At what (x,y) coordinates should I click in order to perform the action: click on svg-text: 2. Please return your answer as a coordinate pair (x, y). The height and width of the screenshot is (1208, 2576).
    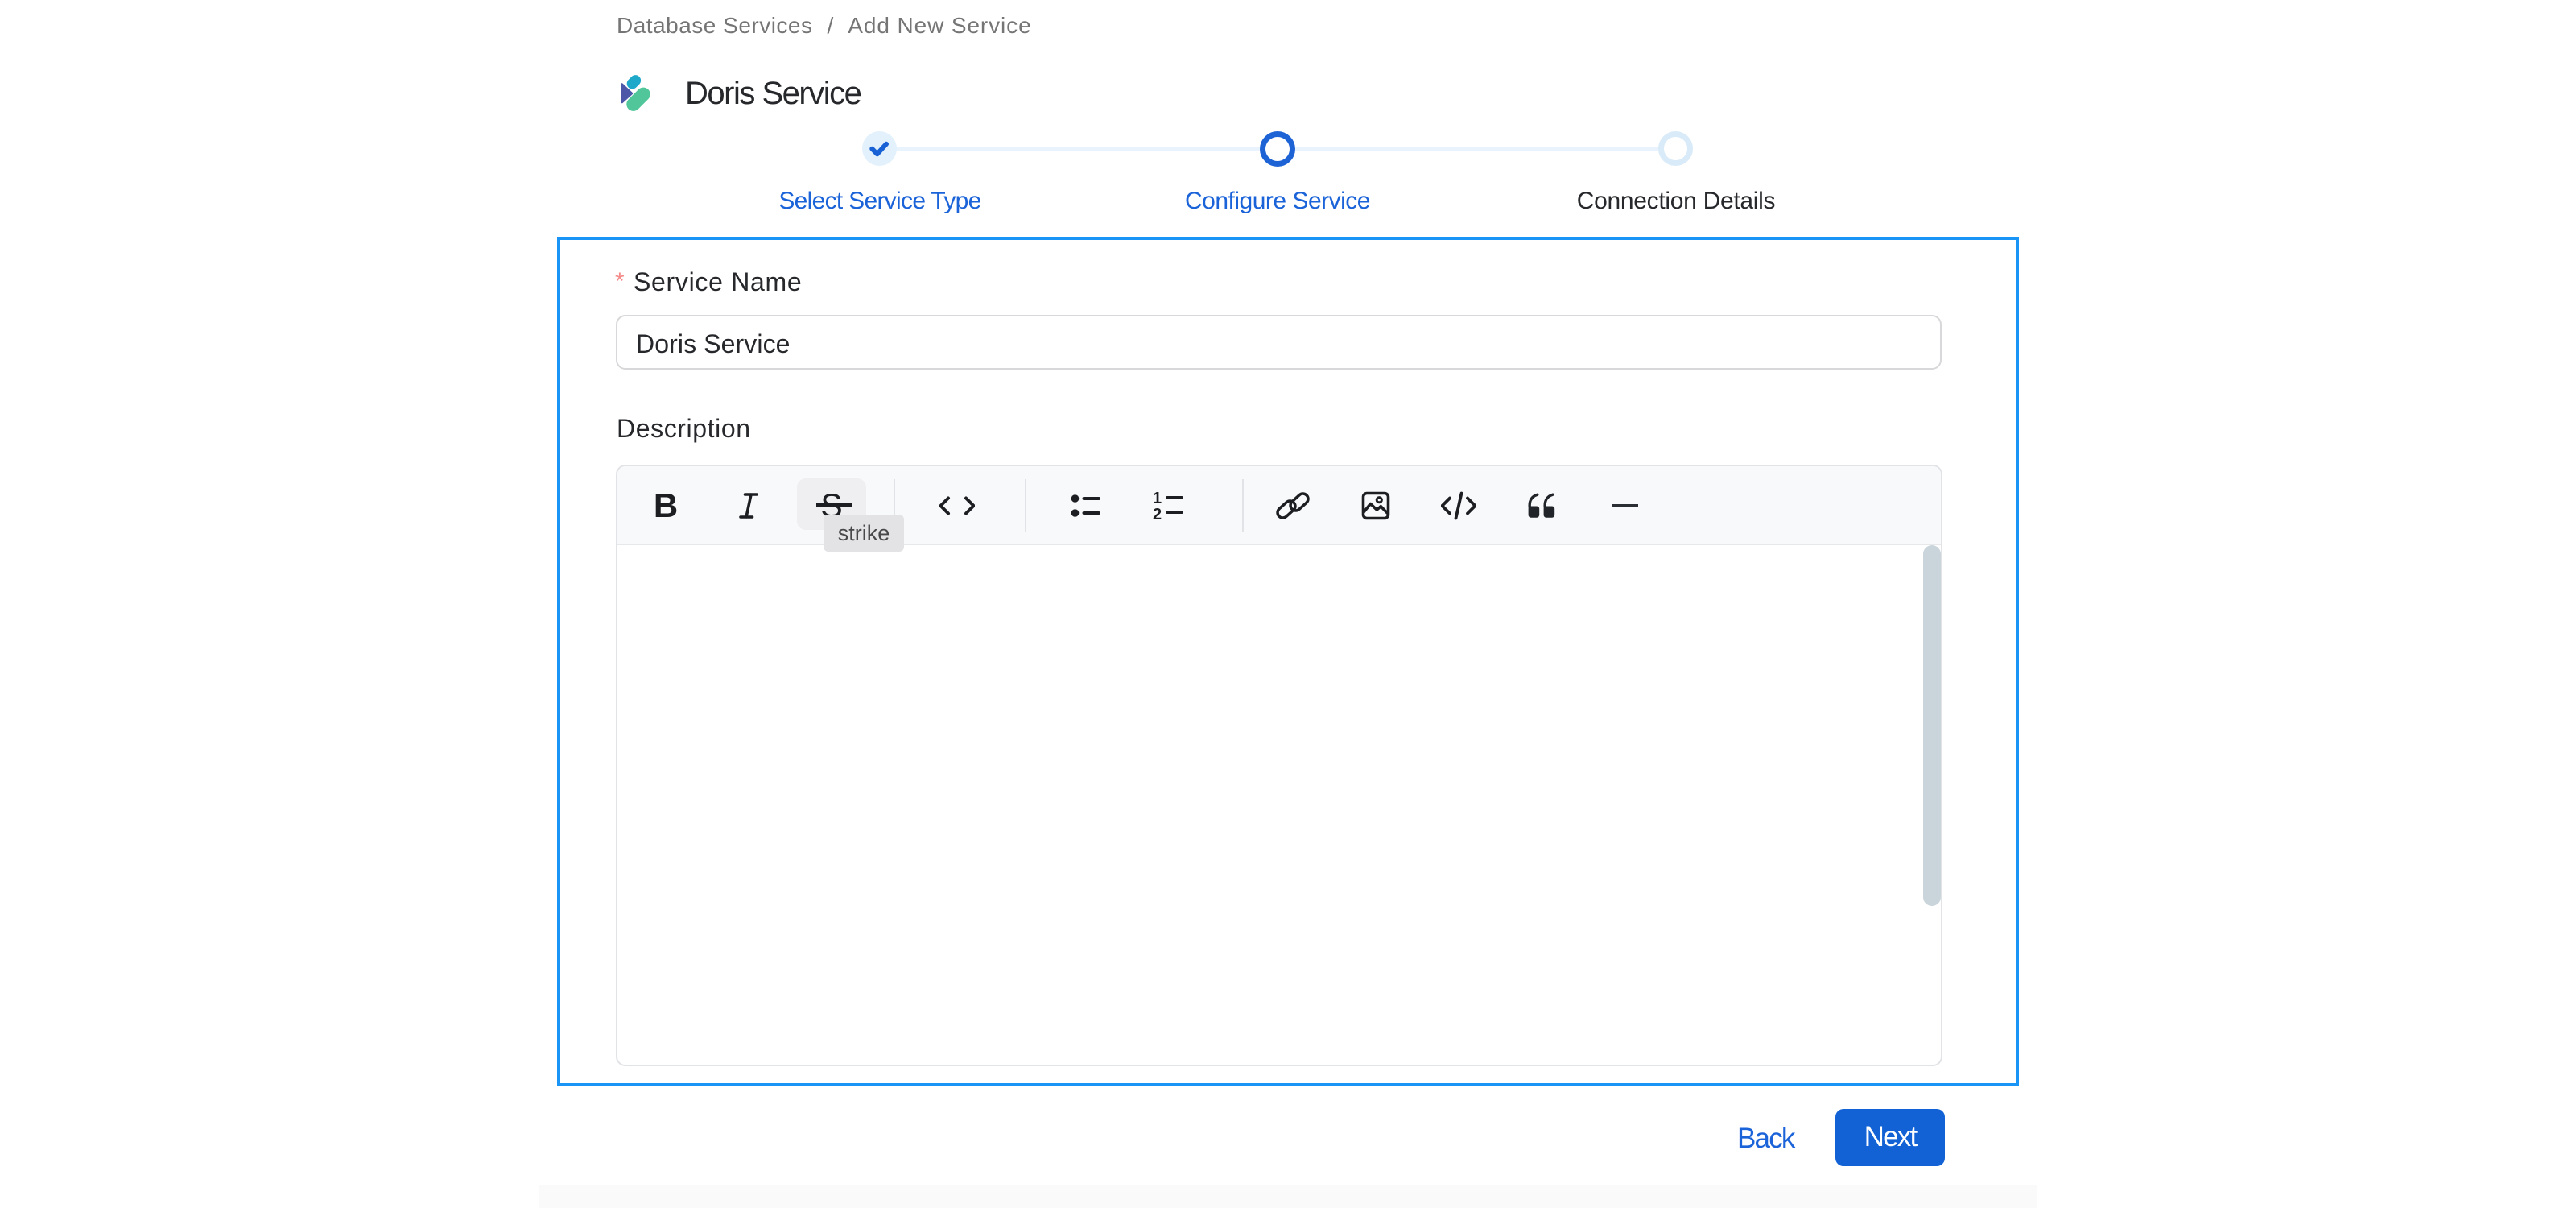
    Looking at the image, I should click on (1157, 513).